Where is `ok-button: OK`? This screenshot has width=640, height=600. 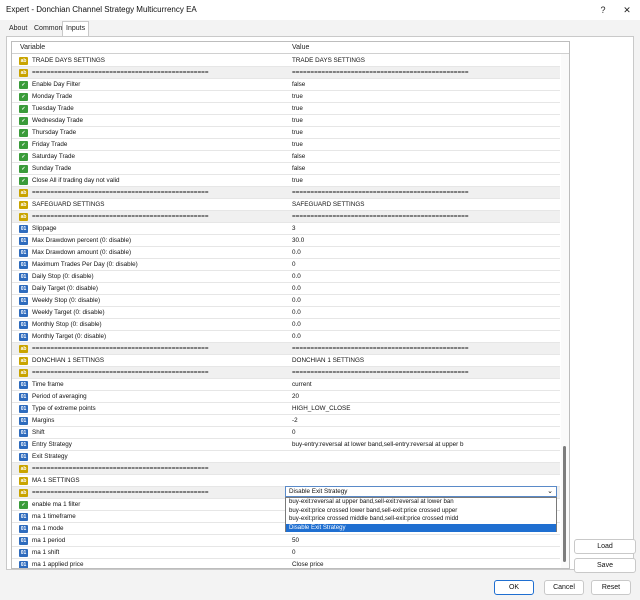 ok-button: OK is located at coordinates (514, 587).